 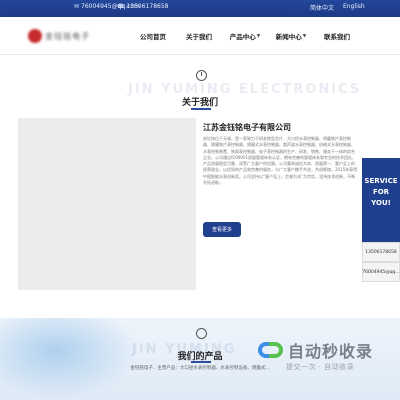 I want to click on service-float: SERVICE FOR YOU!, so click(x=381, y=200).